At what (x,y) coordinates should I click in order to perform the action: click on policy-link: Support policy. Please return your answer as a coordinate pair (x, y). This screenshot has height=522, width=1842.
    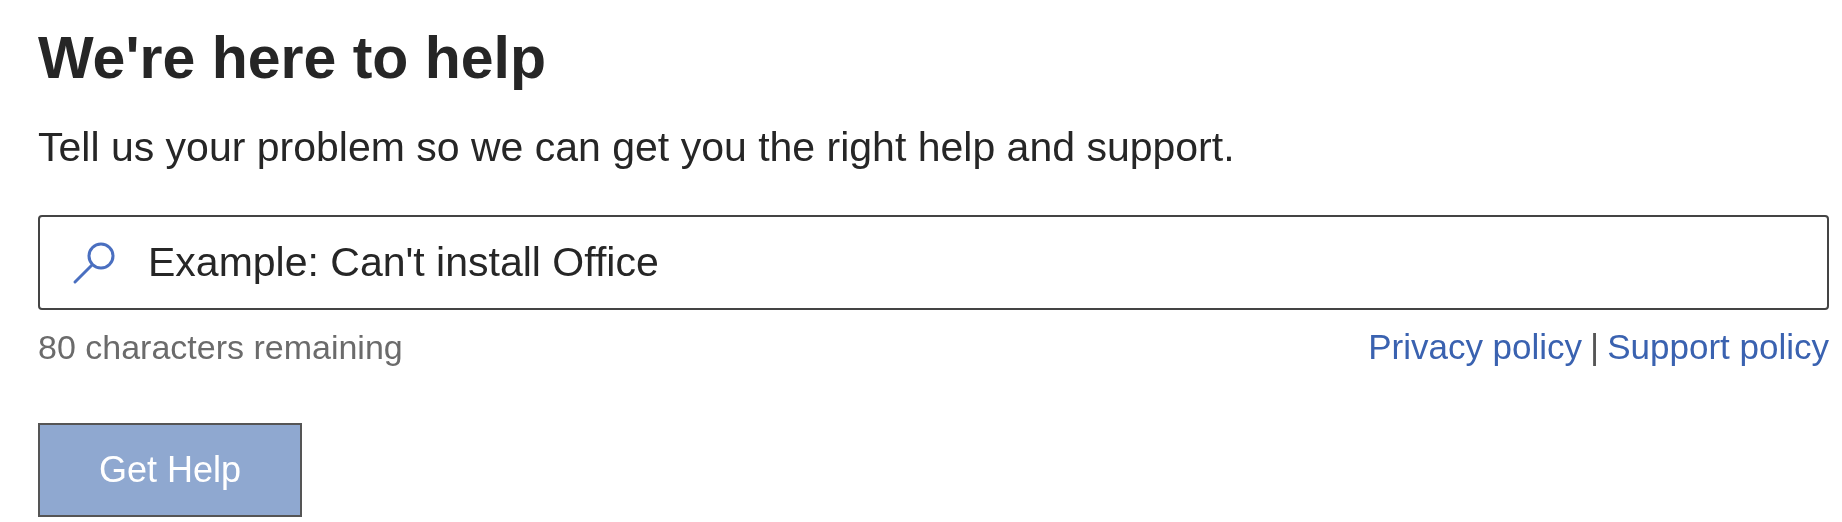
    Looking at the image, I should click on (1718, 347).